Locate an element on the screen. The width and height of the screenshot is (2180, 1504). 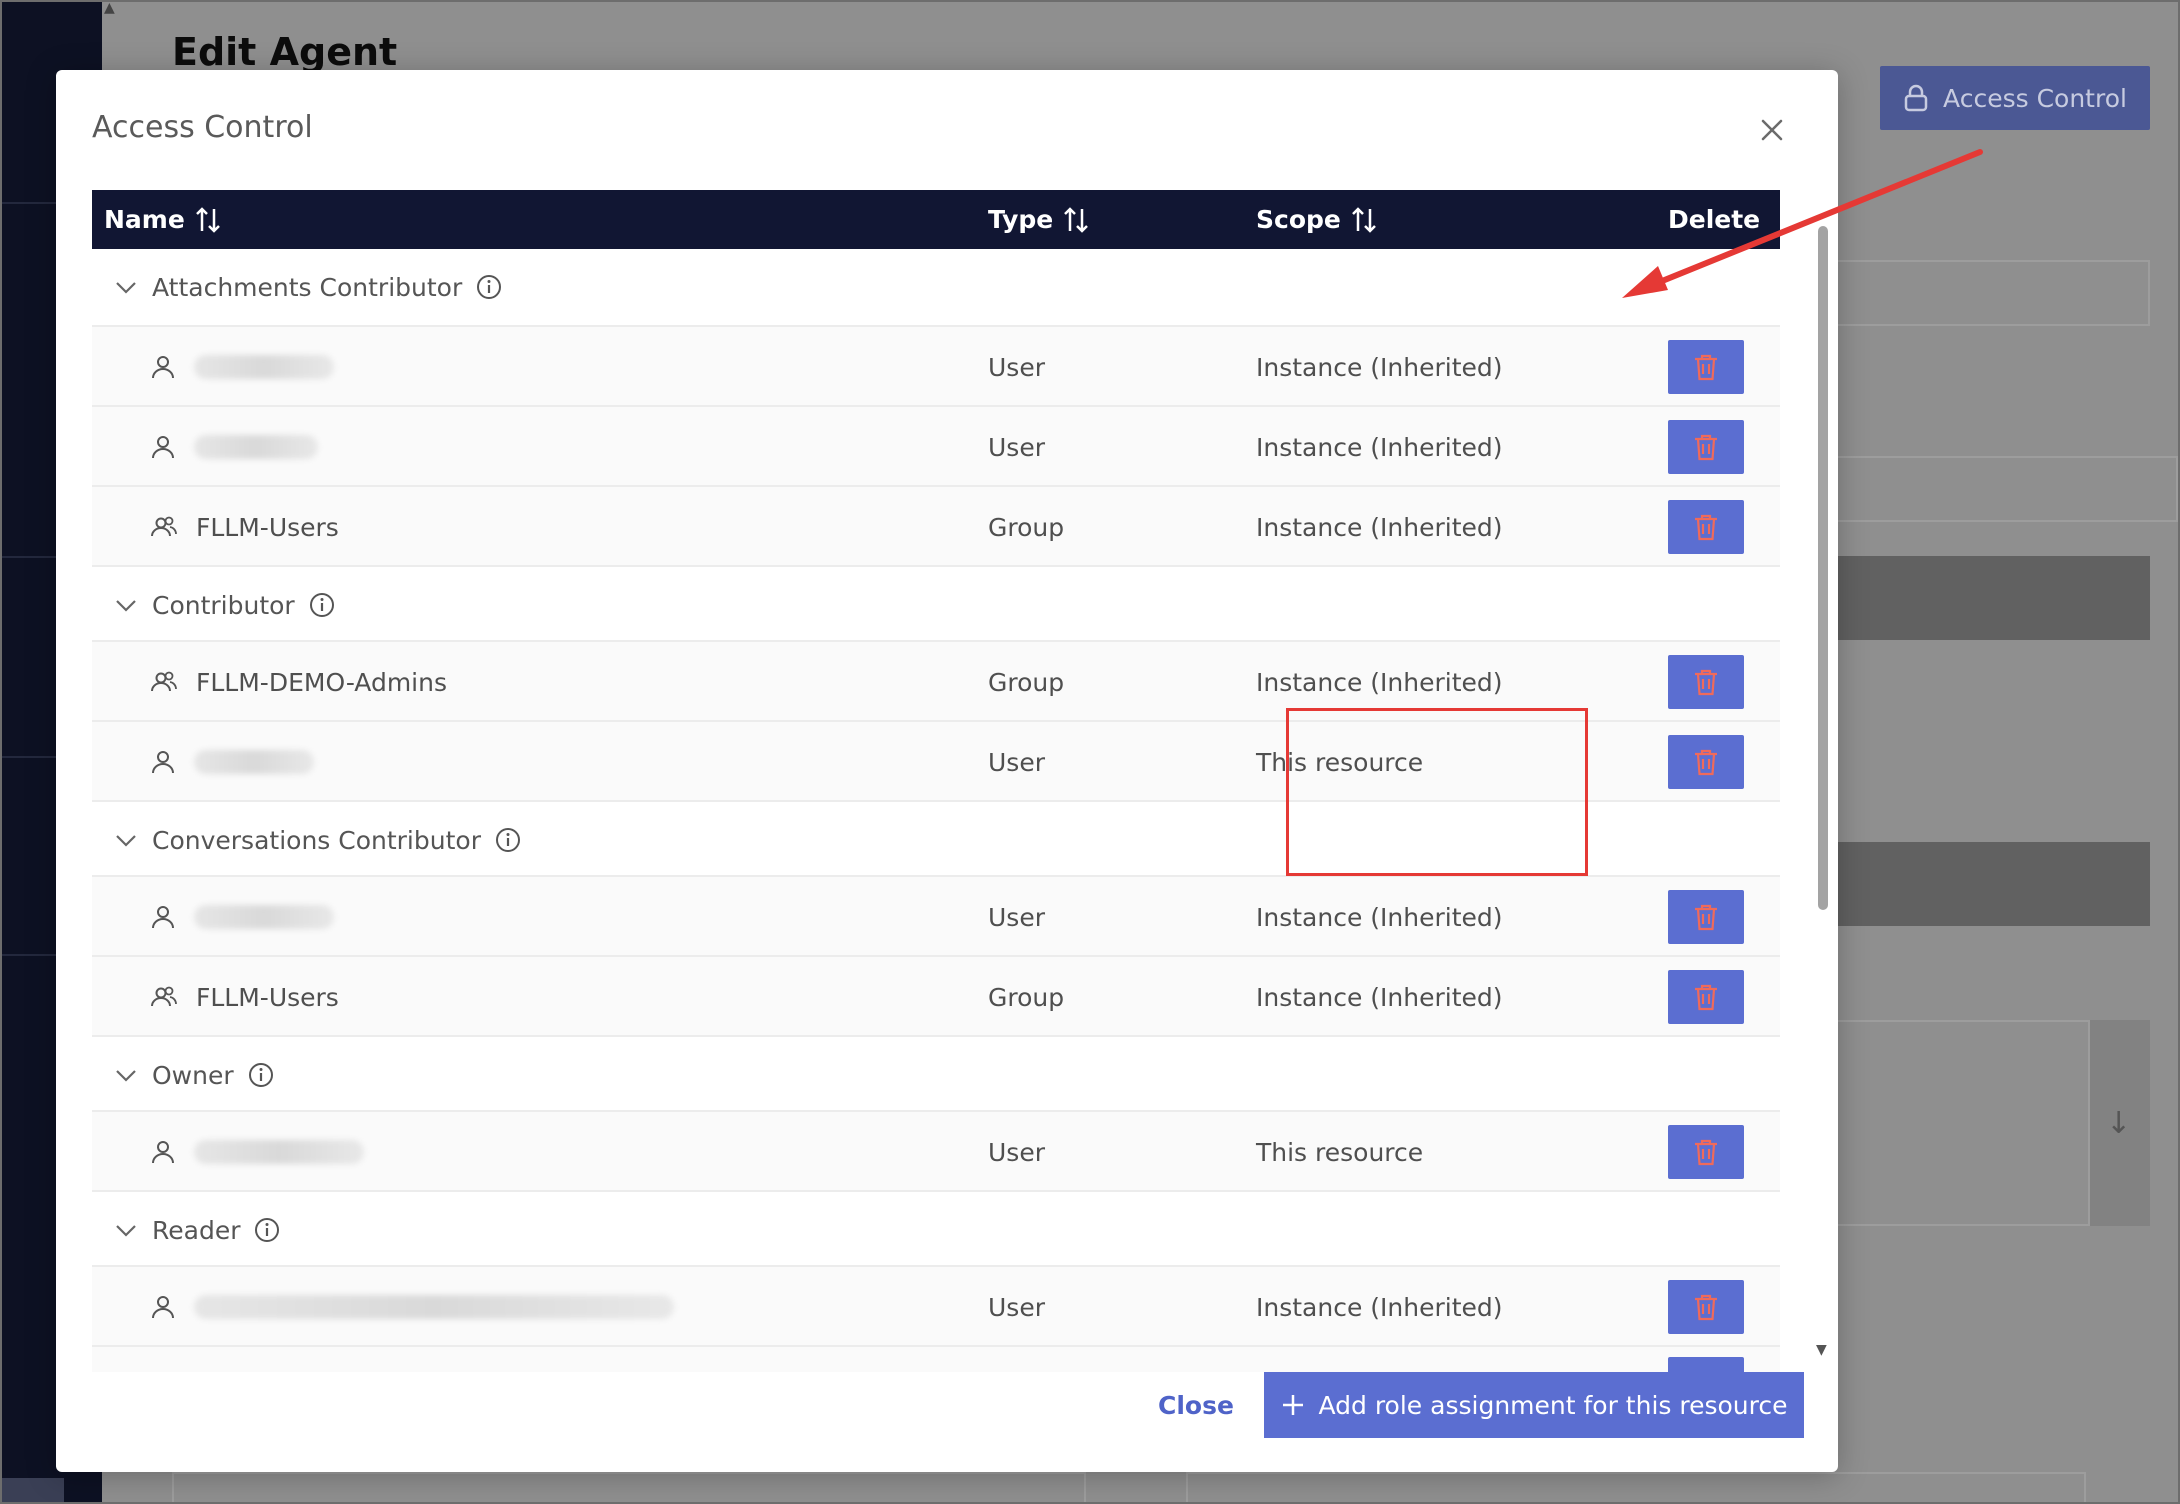
bg-footer-box-left is located at coordinates (629, 1488).